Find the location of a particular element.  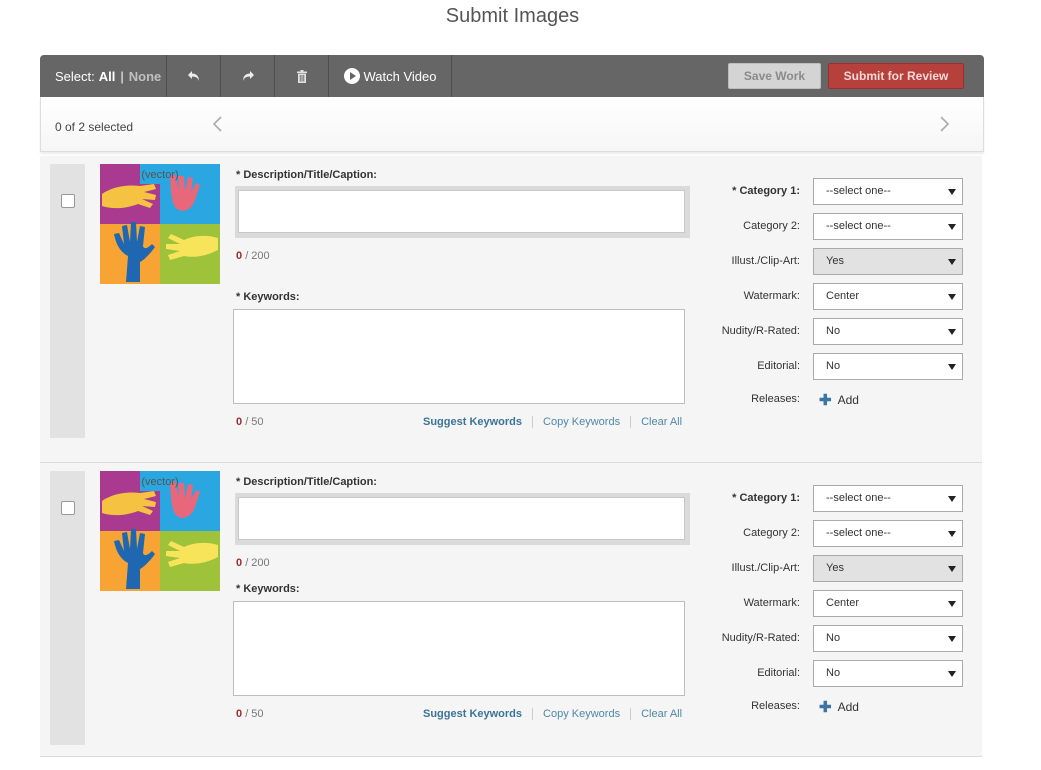

chevron-left-icon is located at coordinates (217, 124).